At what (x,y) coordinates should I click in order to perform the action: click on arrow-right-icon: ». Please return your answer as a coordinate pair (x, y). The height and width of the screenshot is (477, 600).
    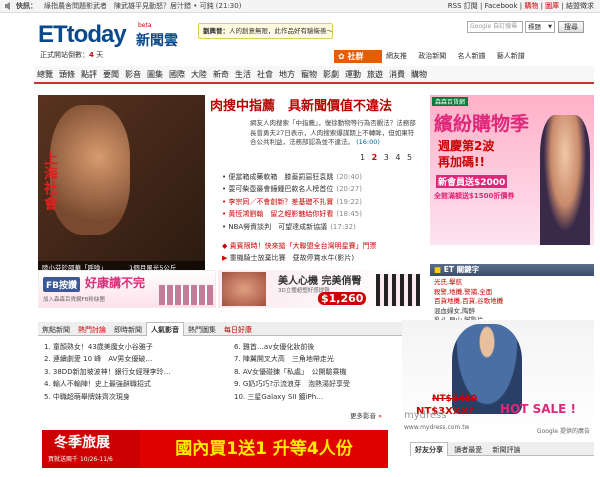
    Looking at the image, I should click on (380, 416).